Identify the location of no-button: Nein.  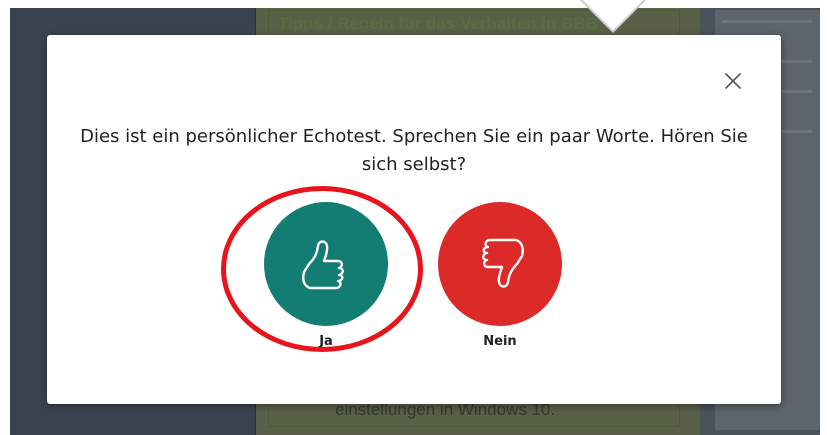
(500, 275).